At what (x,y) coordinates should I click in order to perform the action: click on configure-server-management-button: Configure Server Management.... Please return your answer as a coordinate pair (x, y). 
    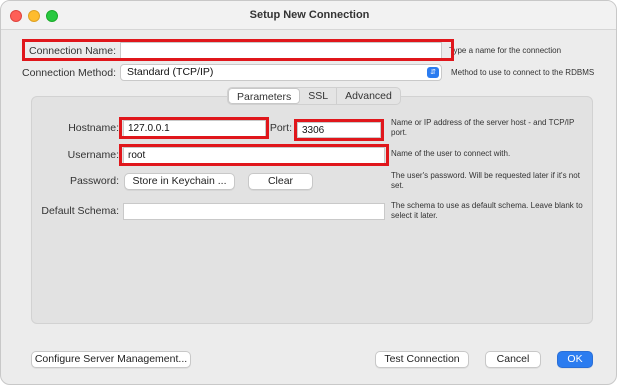
    Looking at the image, I should click on (111, 359).